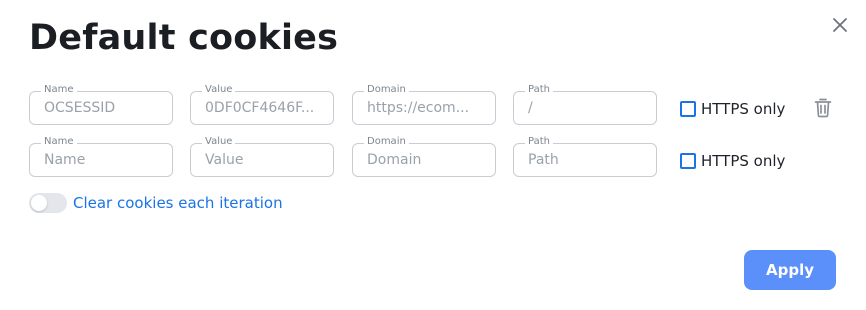  I want to click on apply-button: Apply, so click(790, 270).